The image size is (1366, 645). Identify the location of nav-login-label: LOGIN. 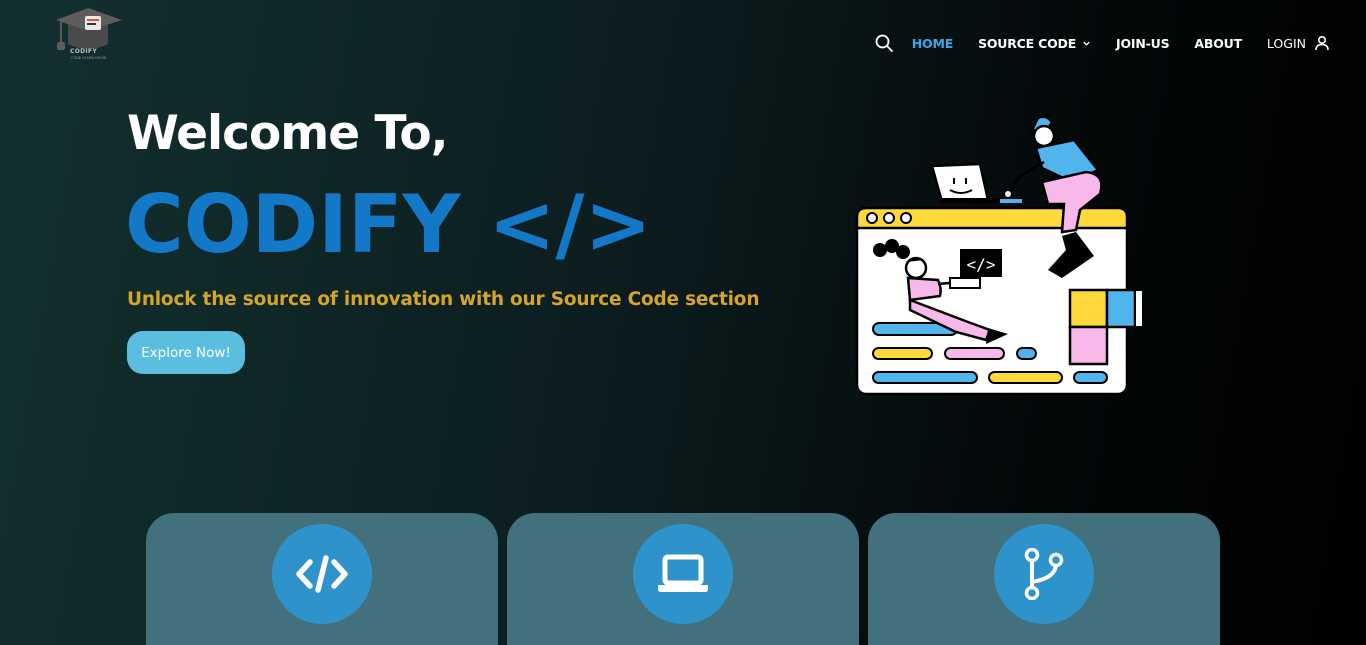
(1286, 43).